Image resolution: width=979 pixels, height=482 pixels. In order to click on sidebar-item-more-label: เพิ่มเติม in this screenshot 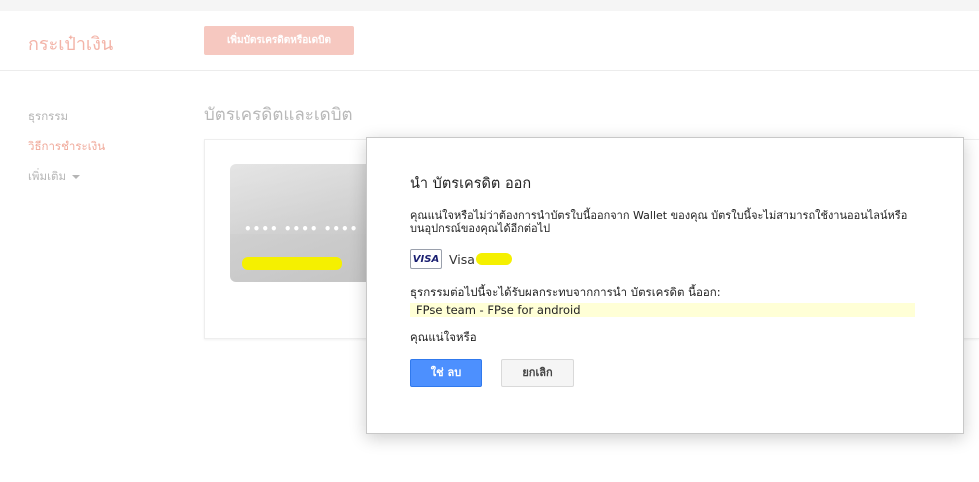, I will do `click(47, 176)`.